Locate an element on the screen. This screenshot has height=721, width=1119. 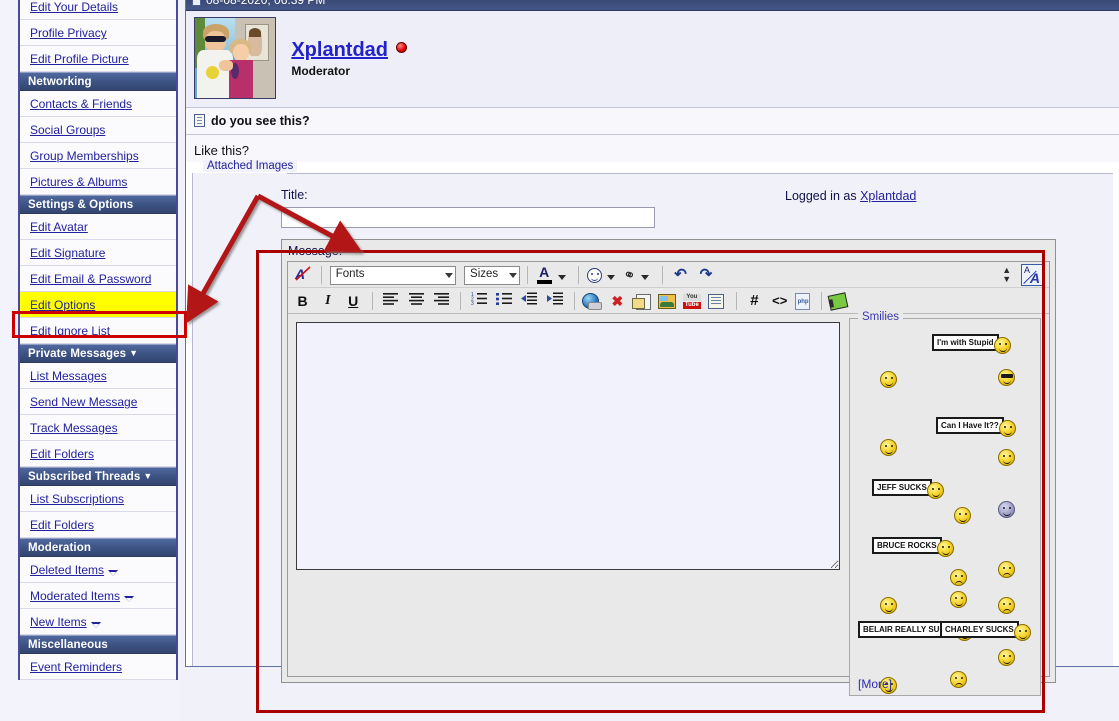
undo-icon: ↶ is located at coordinates (680, 275).